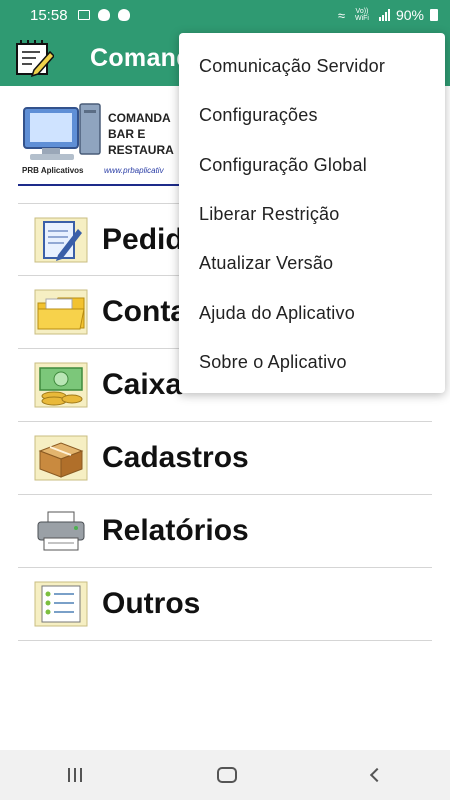  I want to click on system-nav-bar, so click(225, 775).